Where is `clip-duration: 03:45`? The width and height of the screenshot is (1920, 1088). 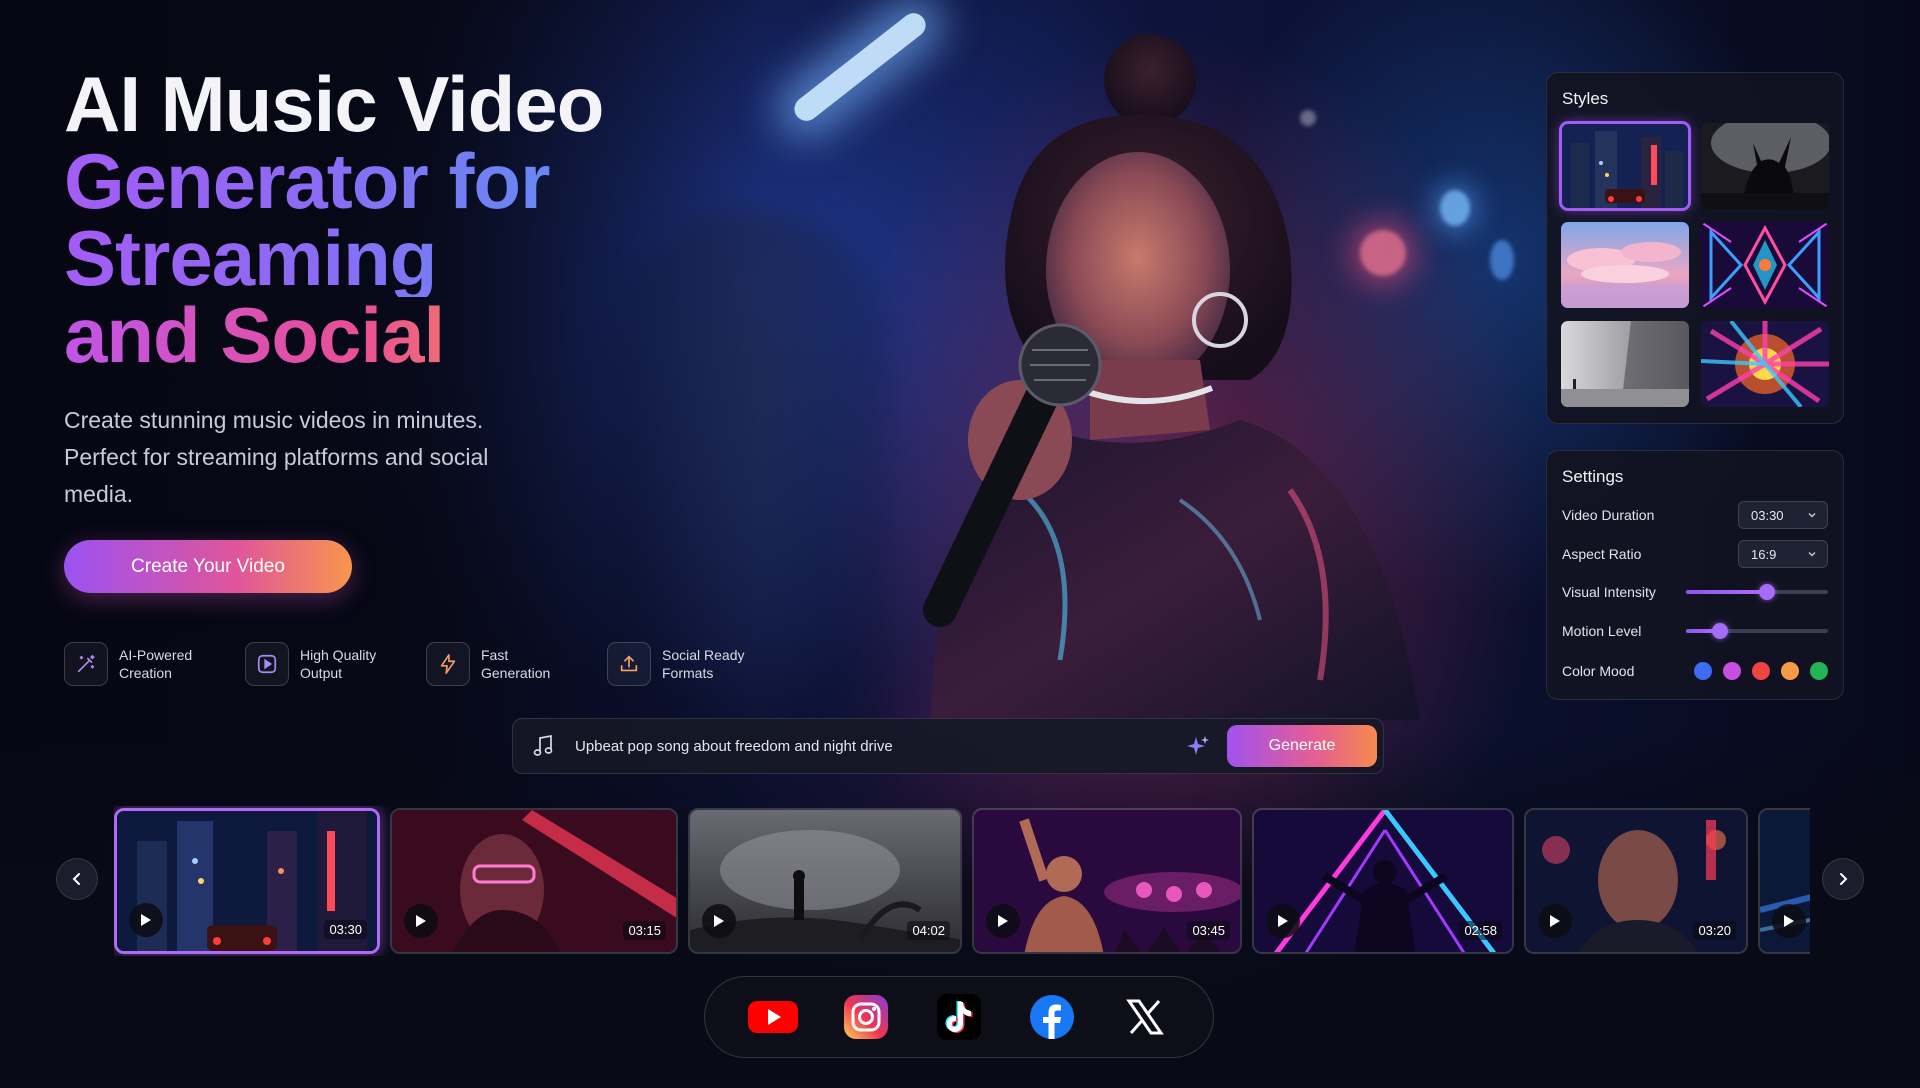 clip-duration: 03:45 is located at coordinates (1208, 930).